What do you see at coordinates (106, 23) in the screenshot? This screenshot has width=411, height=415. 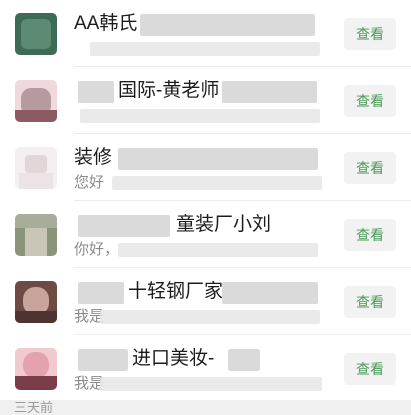 I see `contact-name: AA韩氏` at bounding box center [106, 23].